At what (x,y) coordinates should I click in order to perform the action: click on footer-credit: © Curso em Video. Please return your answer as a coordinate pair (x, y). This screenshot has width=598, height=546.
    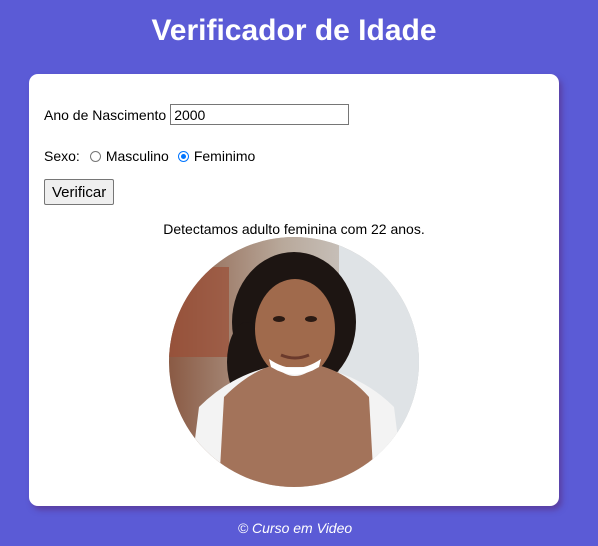
    Looking at the image, I should click on (295, 528).